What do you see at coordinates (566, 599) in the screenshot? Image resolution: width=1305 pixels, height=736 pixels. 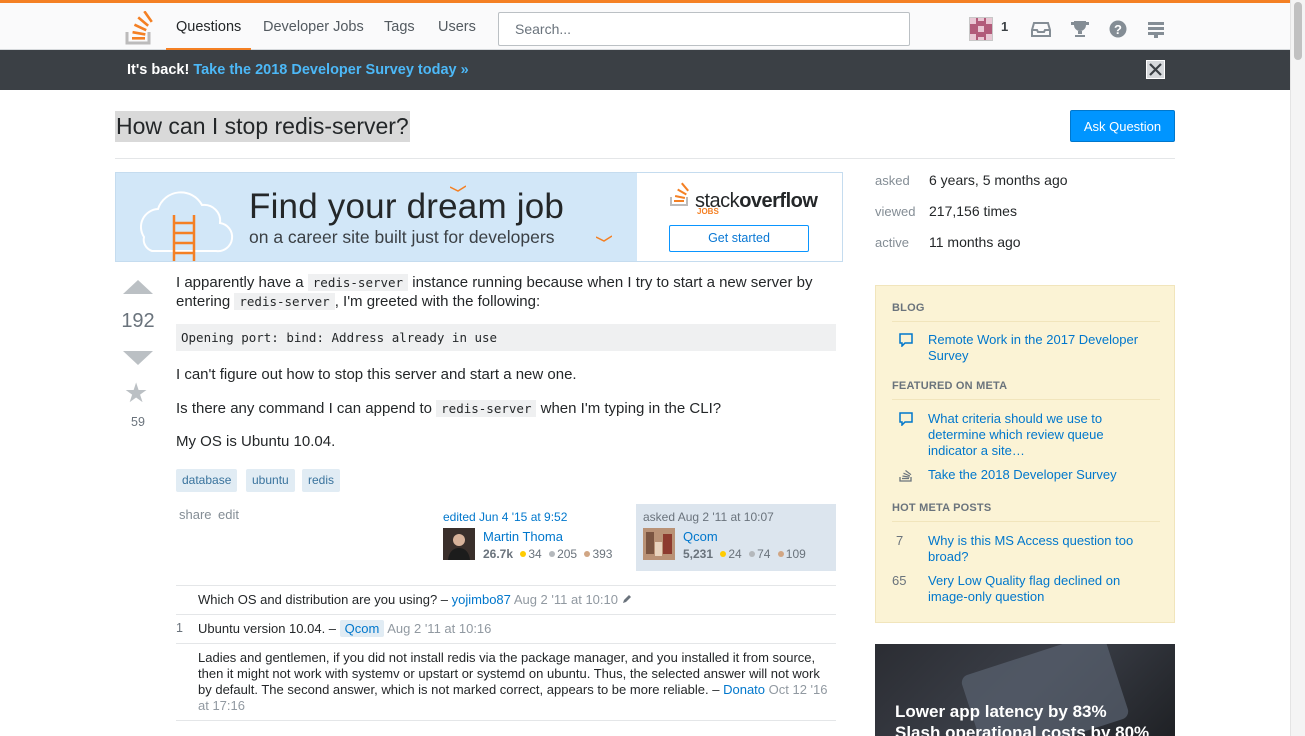 I see `comment-date: Aug 2 '11 at 10:10` at bounding box center [566, 599].